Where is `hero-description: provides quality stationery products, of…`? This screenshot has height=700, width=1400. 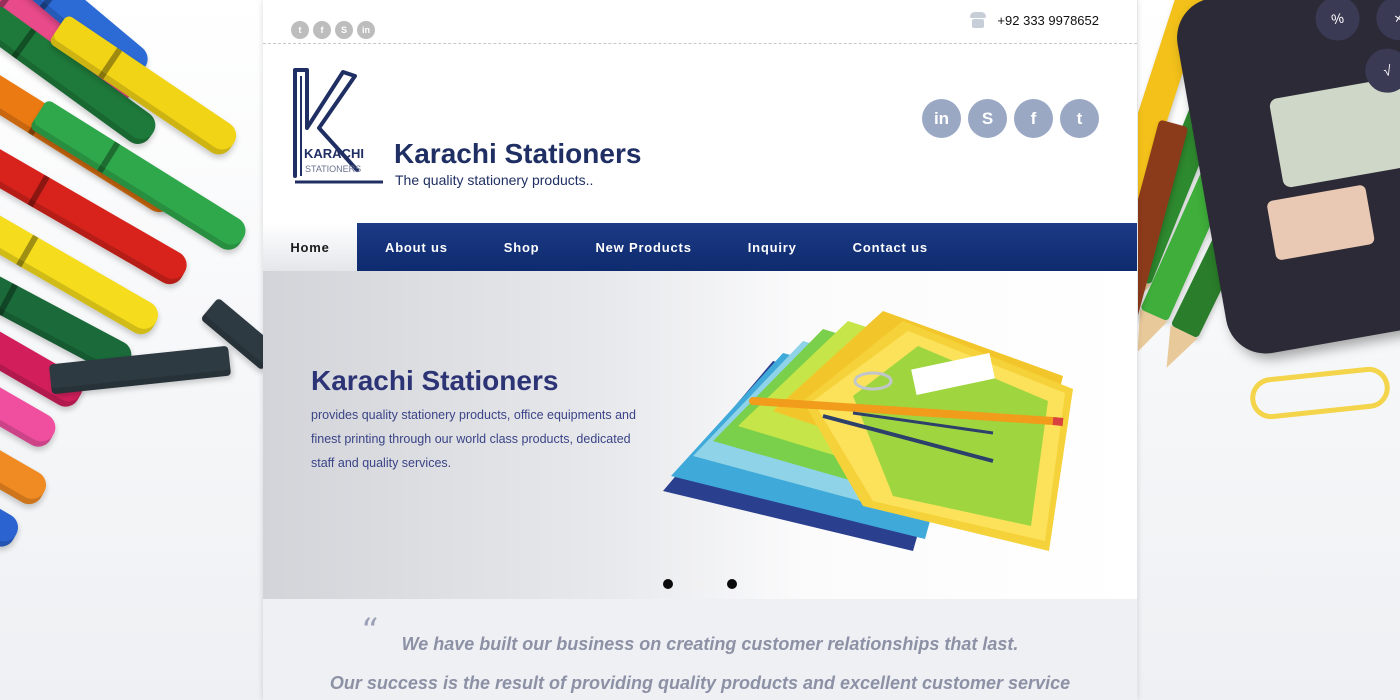
hero-description: provides quality stationery products, of… is located at coordinates (473, 439).